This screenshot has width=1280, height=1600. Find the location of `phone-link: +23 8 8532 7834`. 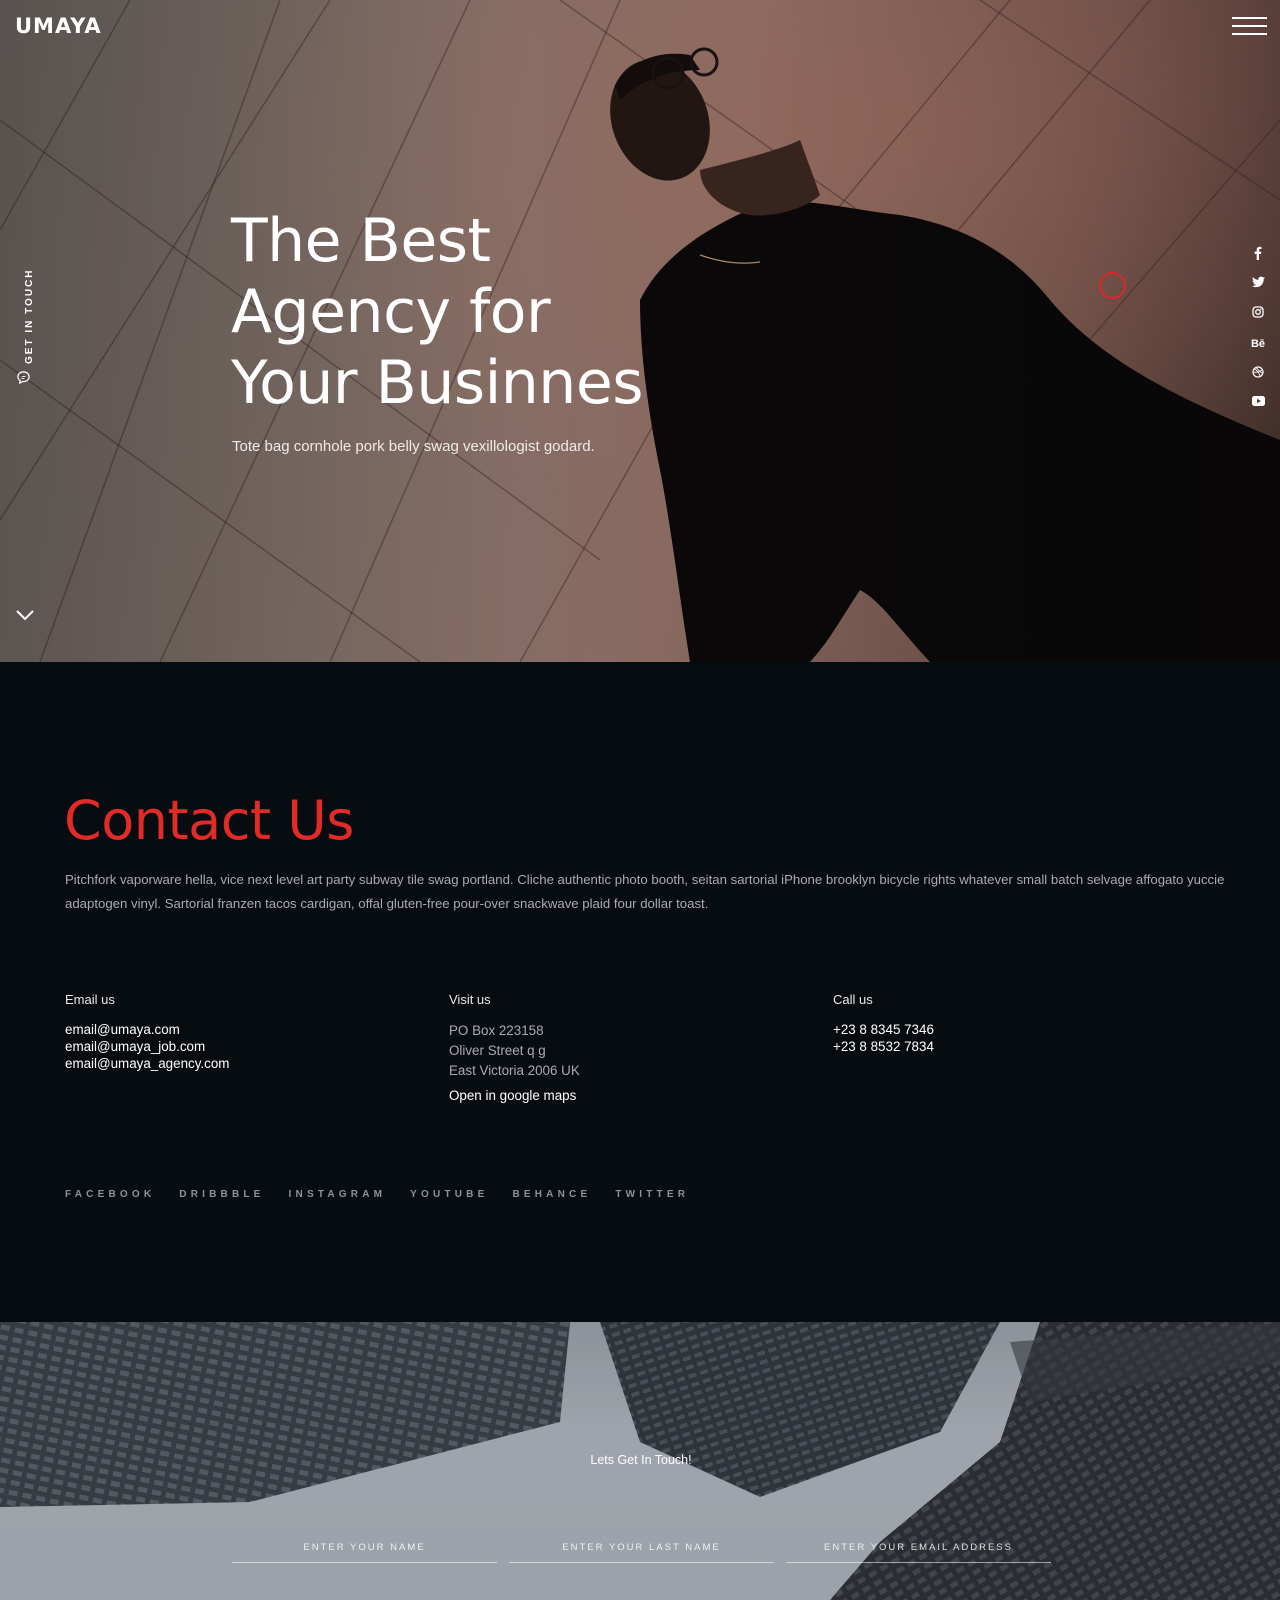

phone-link: +23 8 8532 7834 is located at coordinates (1013, 1046).